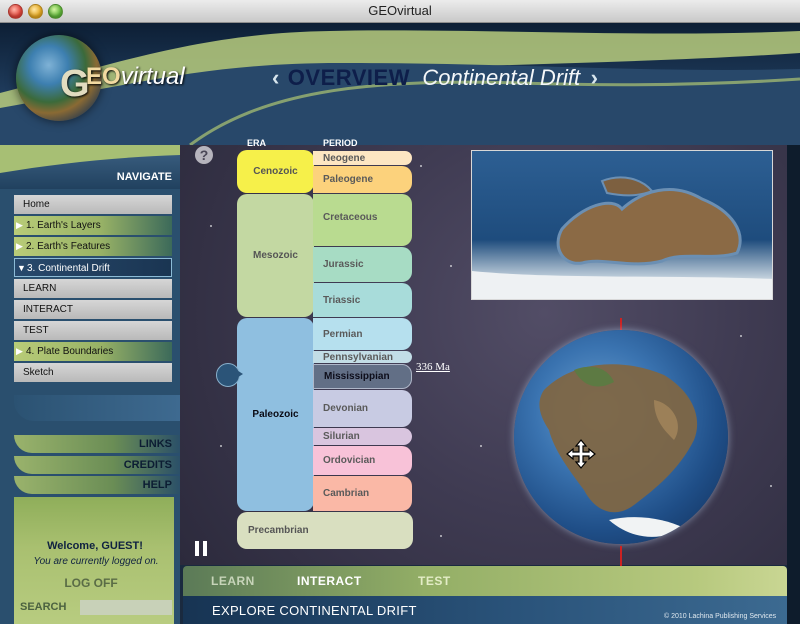 This screenshot has height=624, width=800. I want to click on period-label: Cretaceous, so click(350, 217).